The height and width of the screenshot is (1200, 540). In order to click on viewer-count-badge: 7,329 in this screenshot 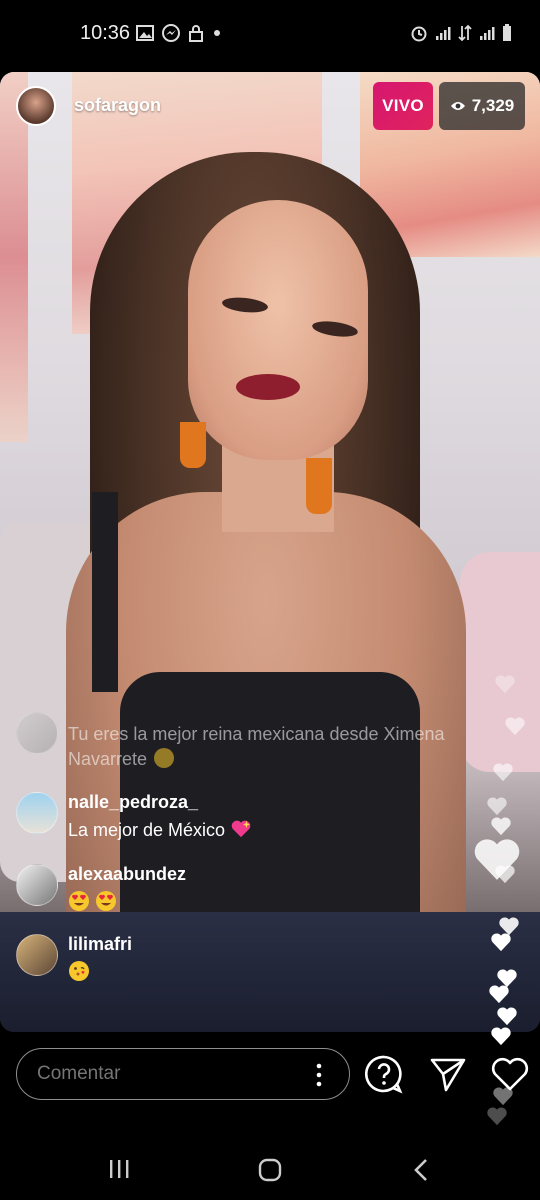, I will do `click(482, 106)`.